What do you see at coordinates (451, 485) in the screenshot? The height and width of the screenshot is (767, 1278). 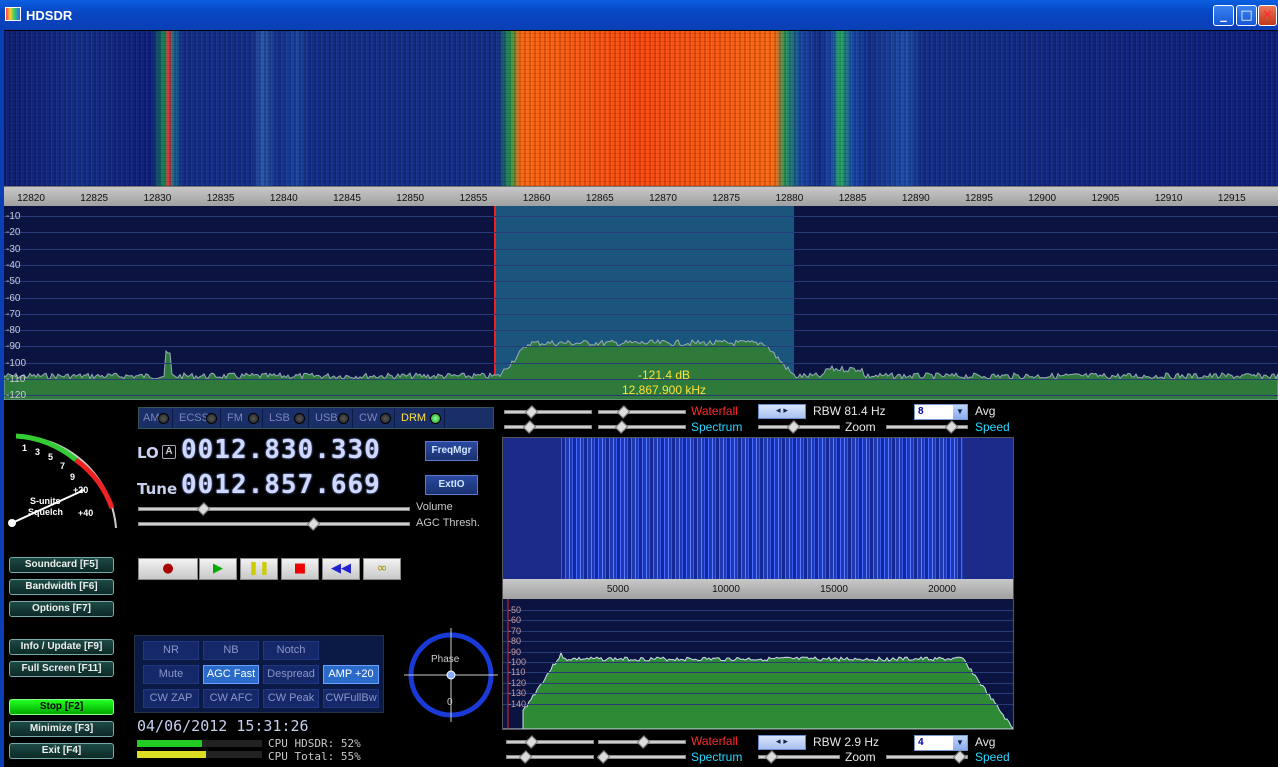 I see `extio-button: ExtIO` at bounding box center [451, 485].